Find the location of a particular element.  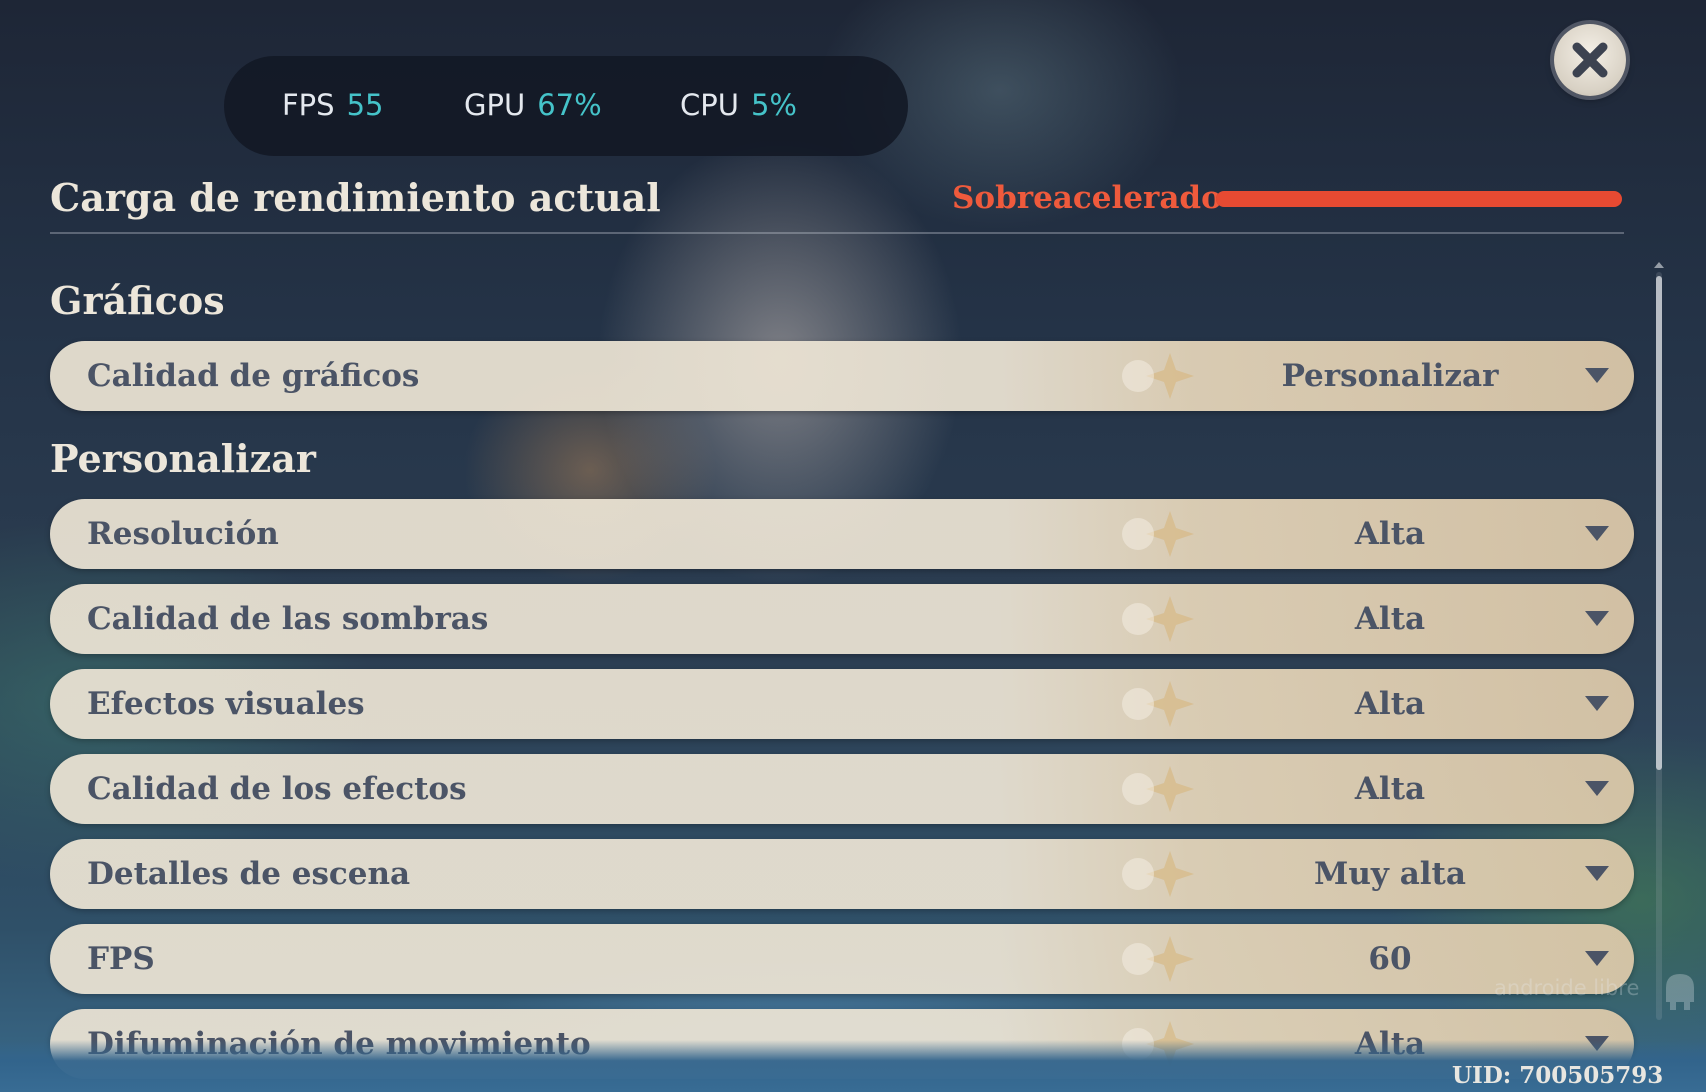

close-icon is located at coordinates (1590, 60).